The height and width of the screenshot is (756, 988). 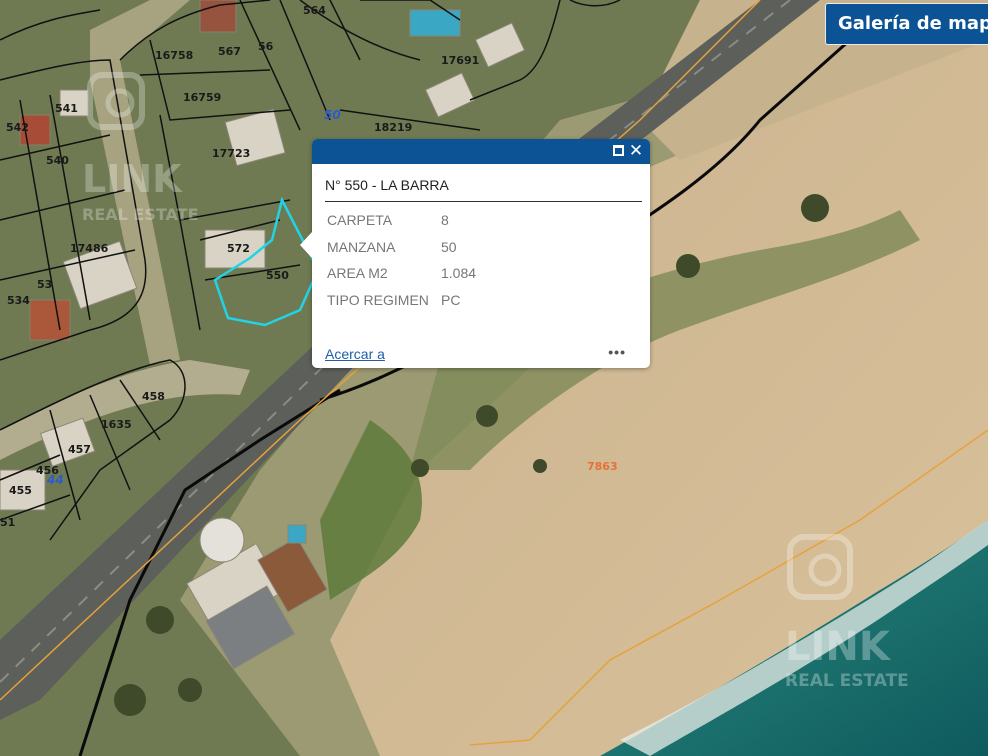 I want to click on attribute-key: AREA M2, so click(x=357, y=273).